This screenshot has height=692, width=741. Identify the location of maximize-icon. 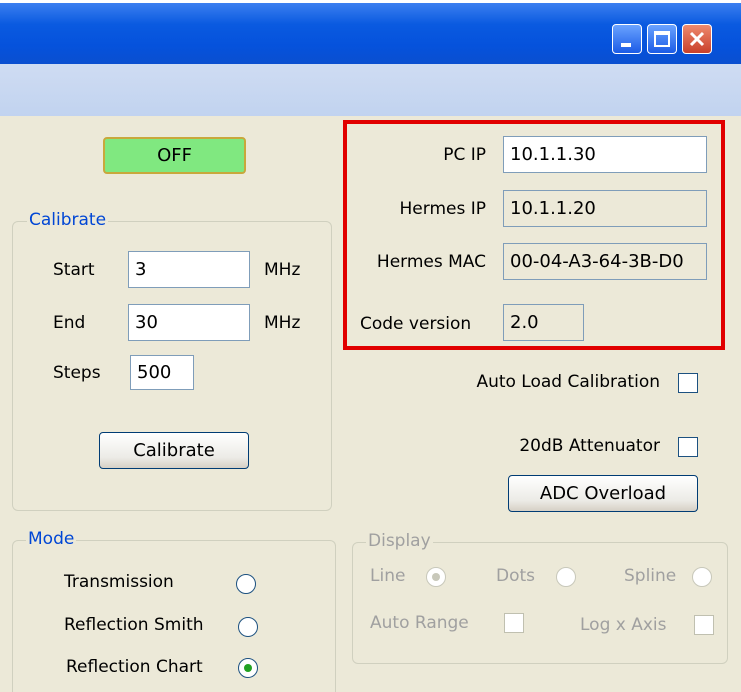
(662, 39).